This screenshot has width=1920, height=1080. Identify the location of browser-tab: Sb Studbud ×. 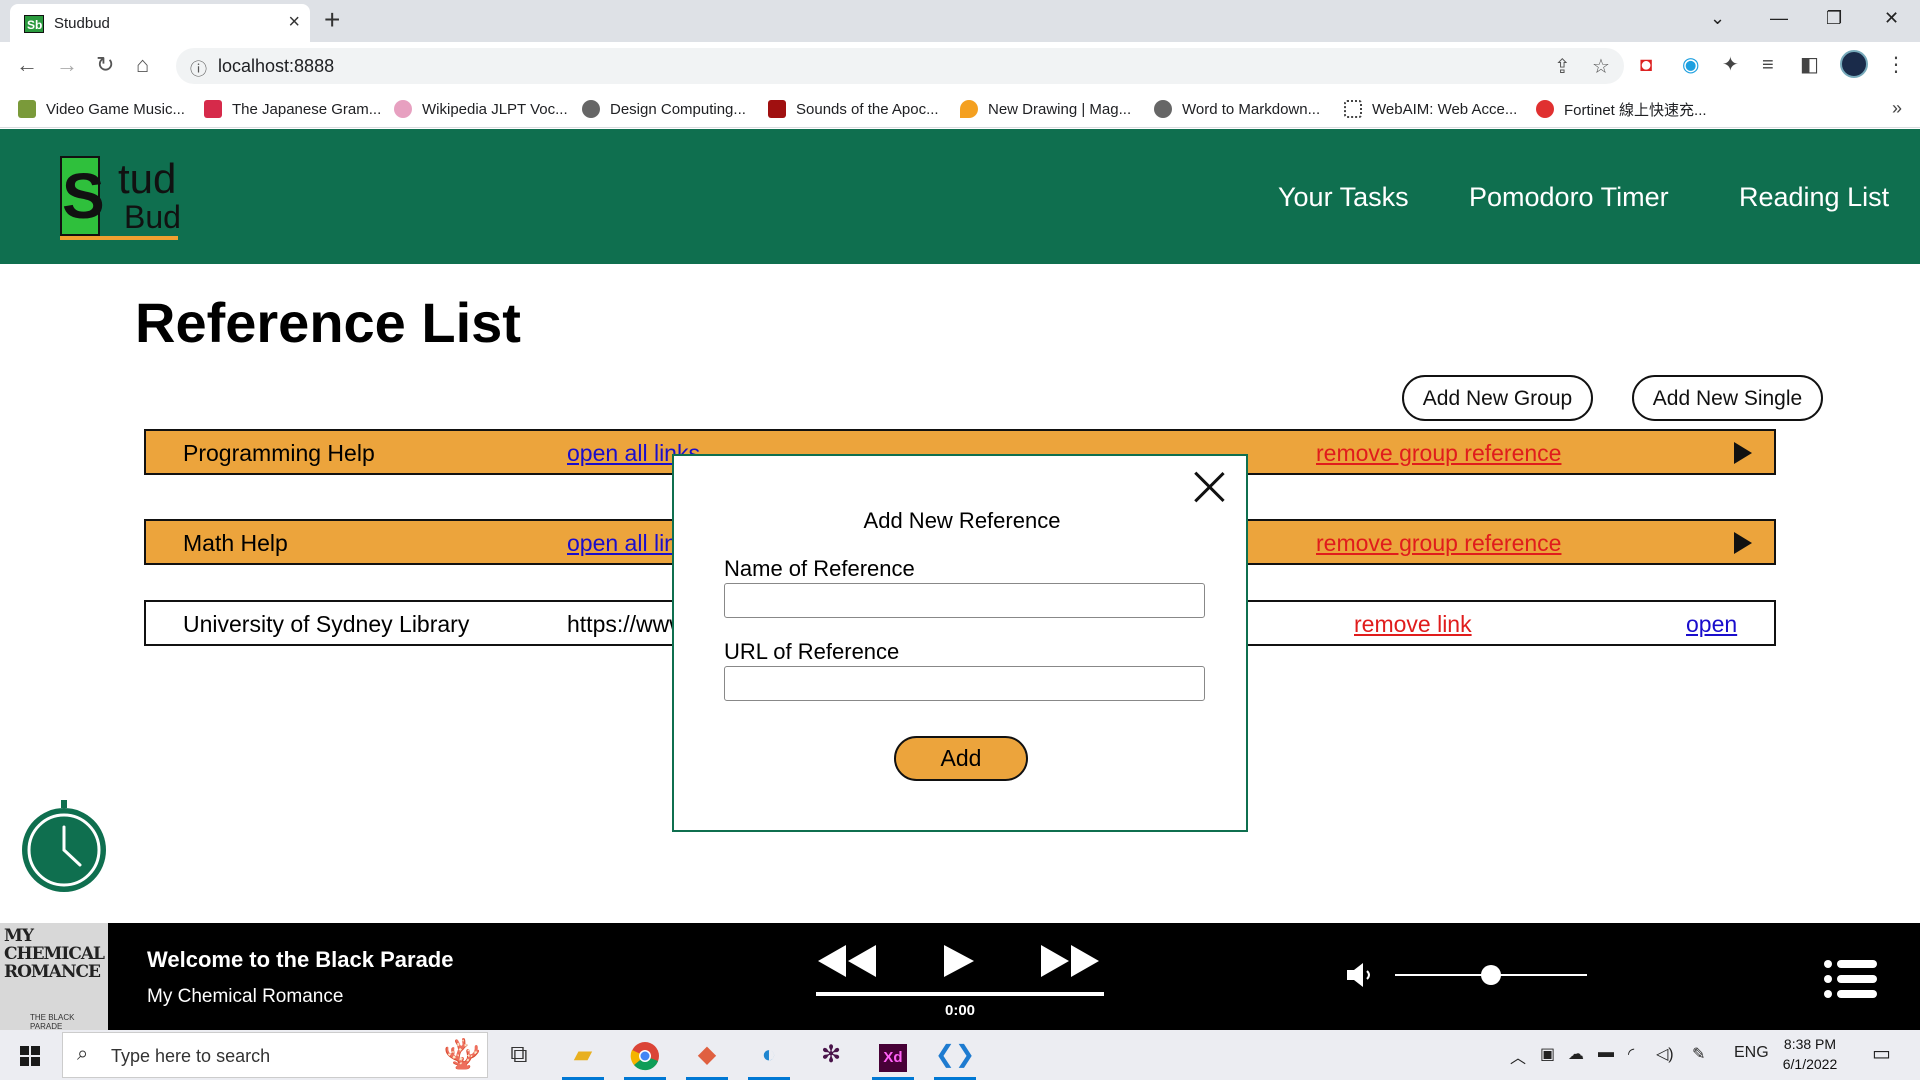
(160, 23).